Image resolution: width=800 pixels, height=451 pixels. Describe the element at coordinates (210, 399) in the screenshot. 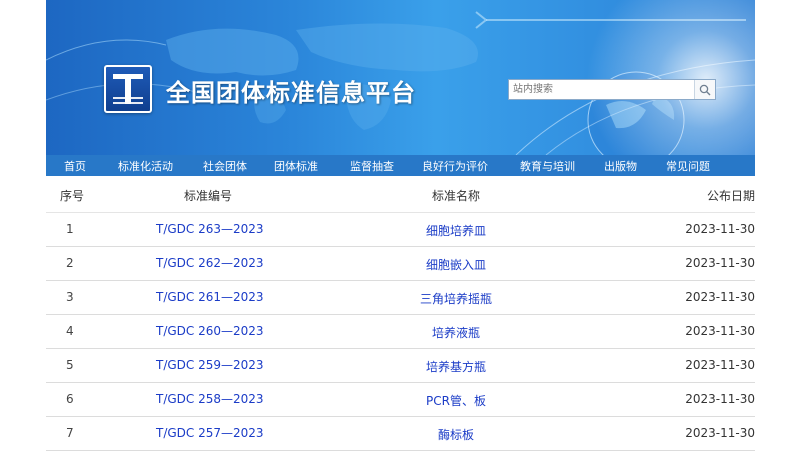

I see `standard-code-link: T/GDC 258—2023` at that location.